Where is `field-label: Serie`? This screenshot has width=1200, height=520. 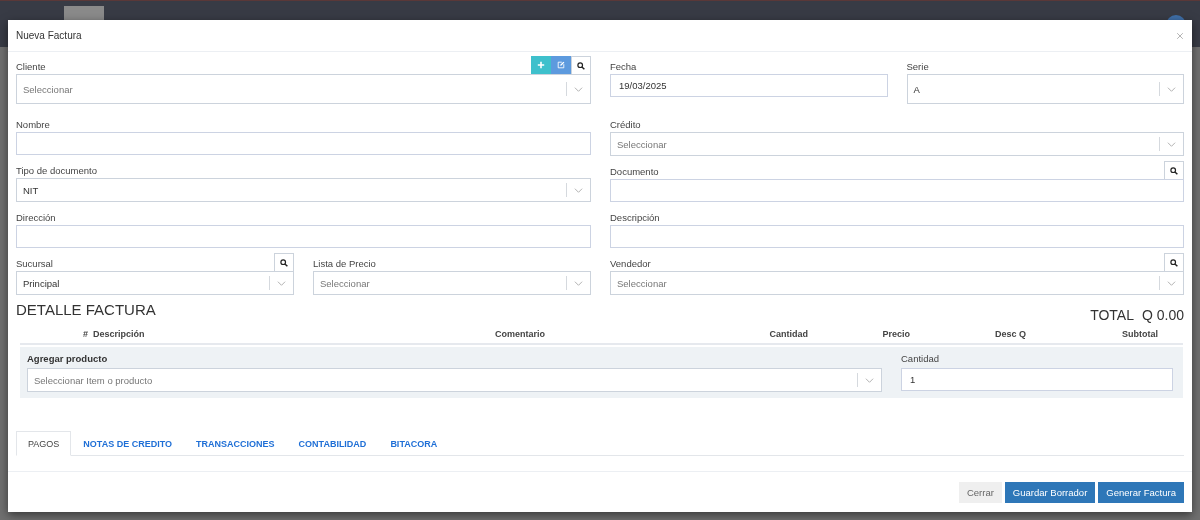
field-label: Serie is located at coordinates (917, 67).